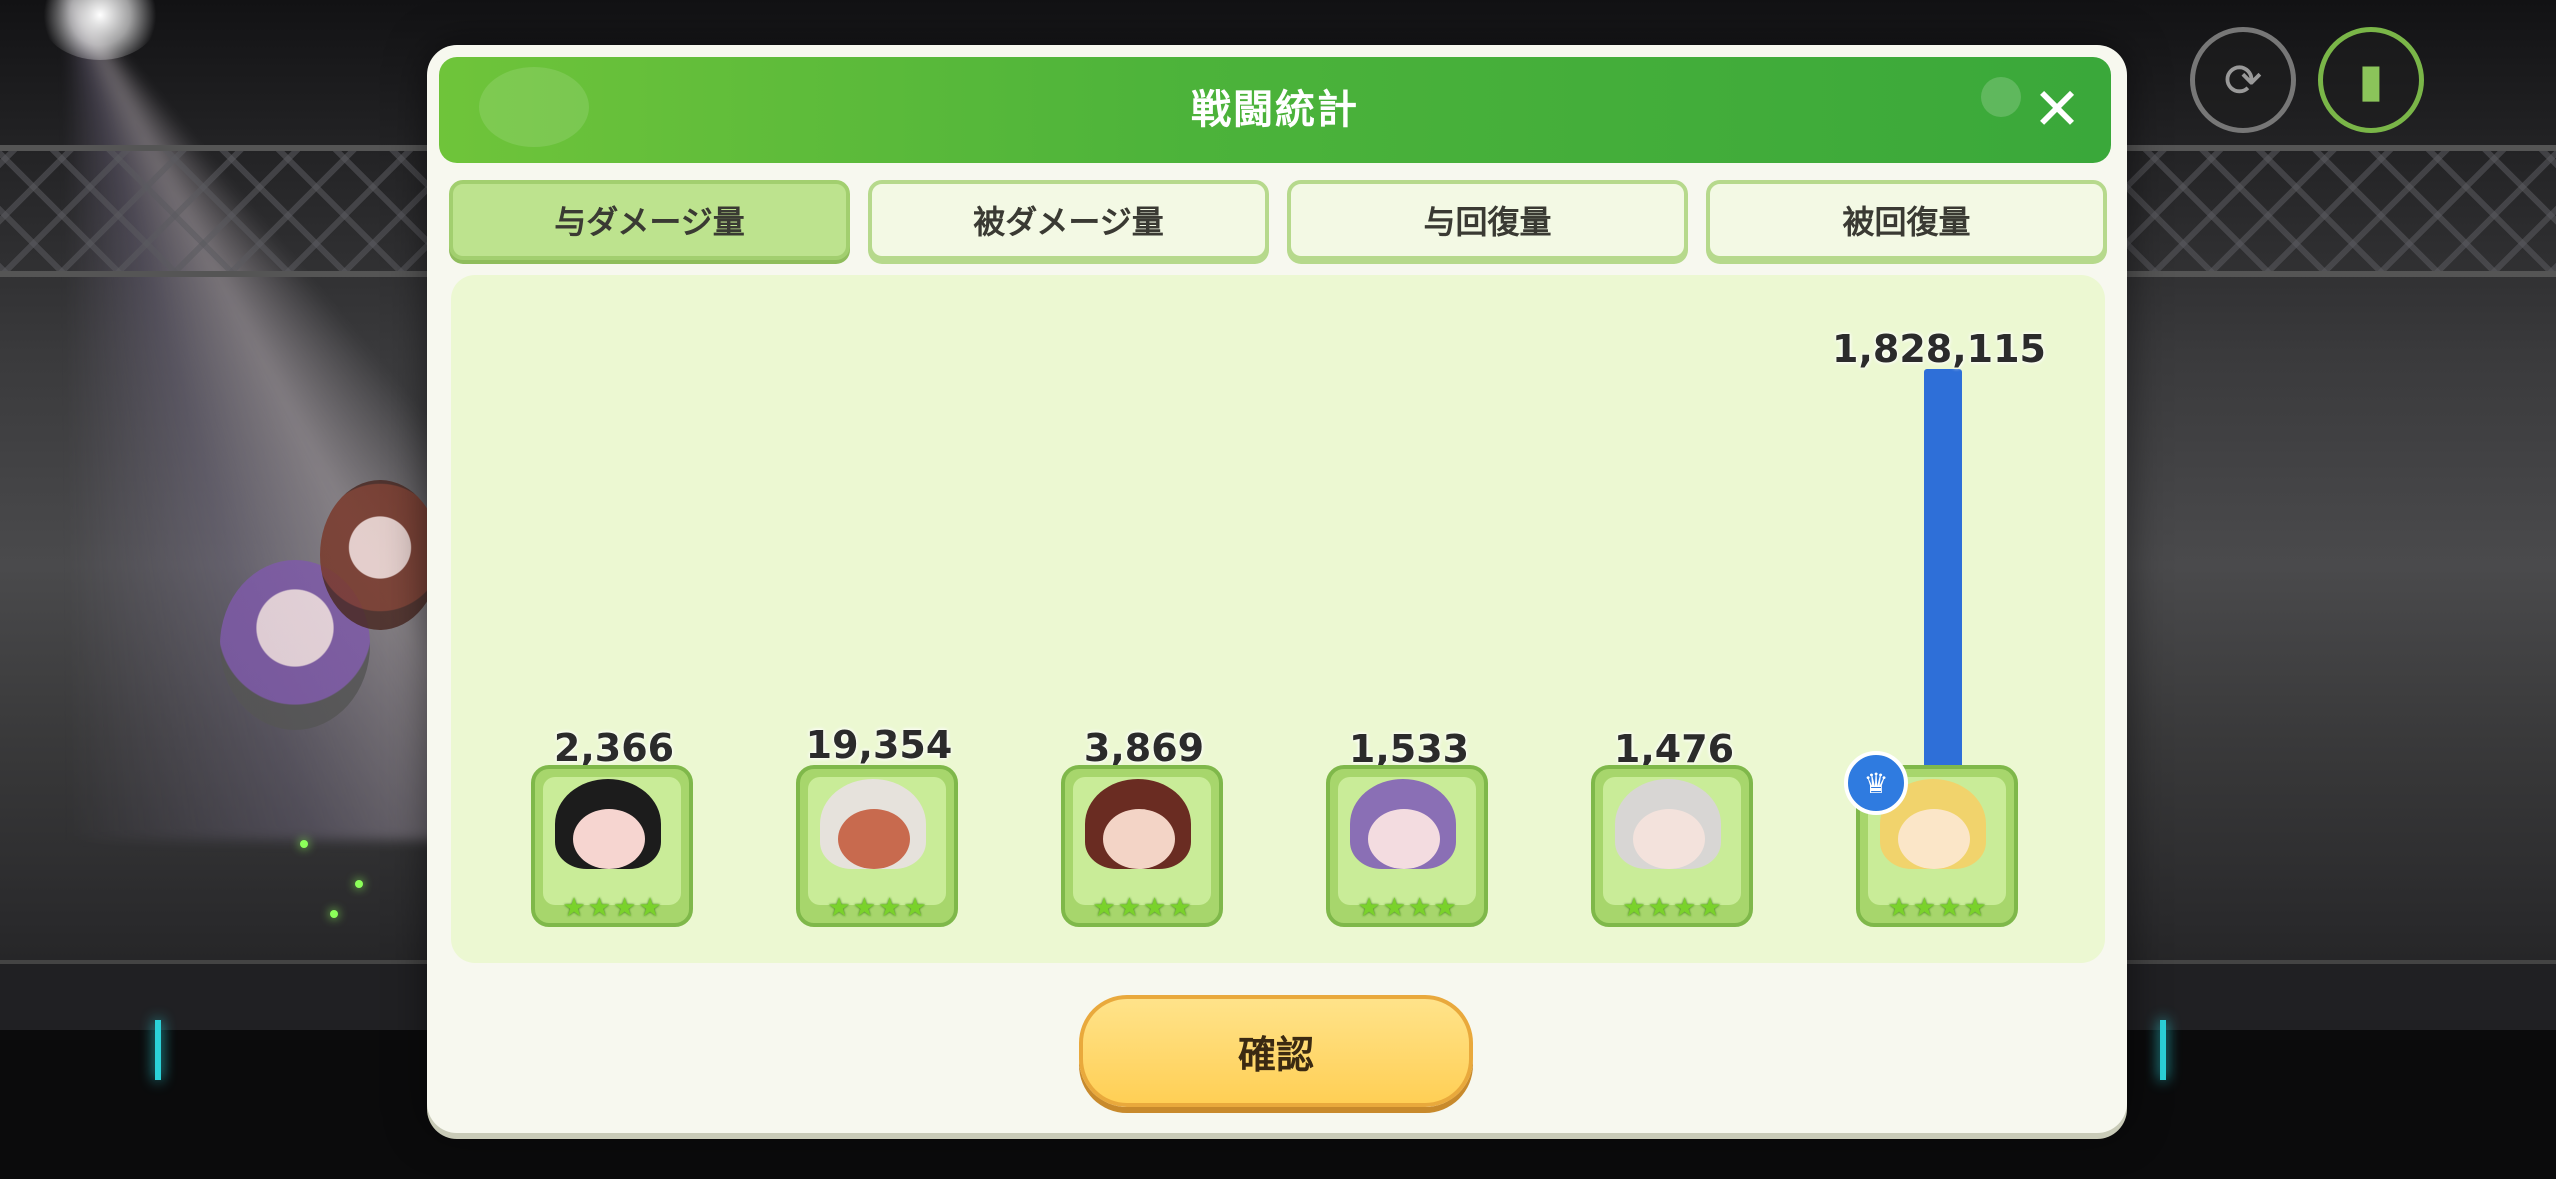 The image size is (2556, 1179). I want to click on dialog-title: 戦闘統計, so click(1275, 110).